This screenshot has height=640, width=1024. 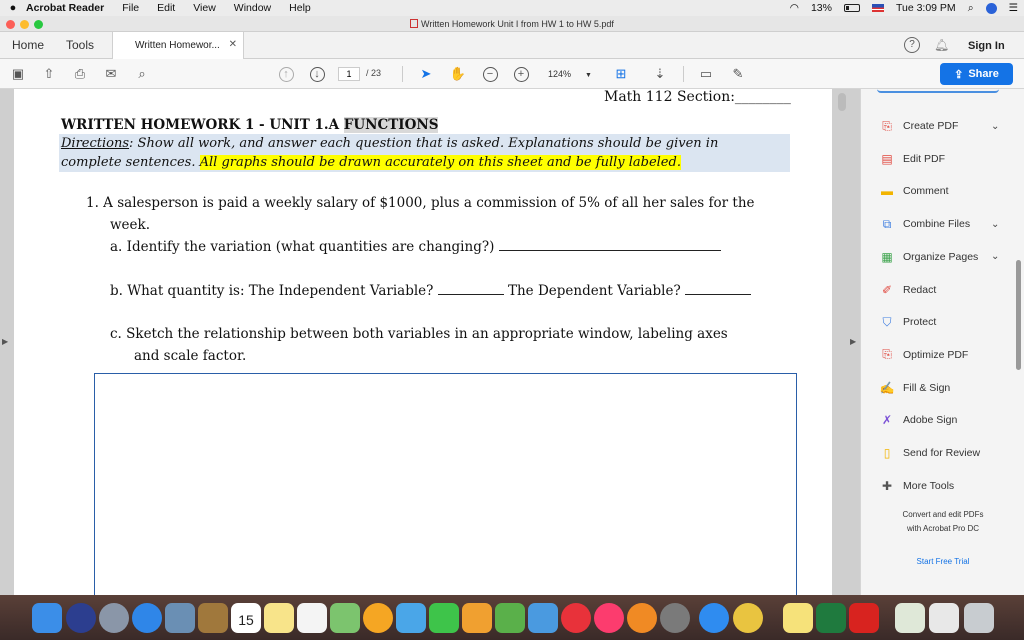 I want to click on help-icon: ?, so click(x=912, y=45).